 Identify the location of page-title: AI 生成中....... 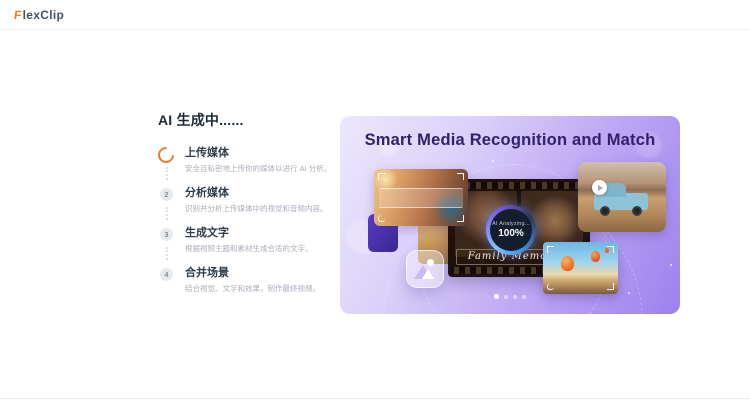
(201, 120).